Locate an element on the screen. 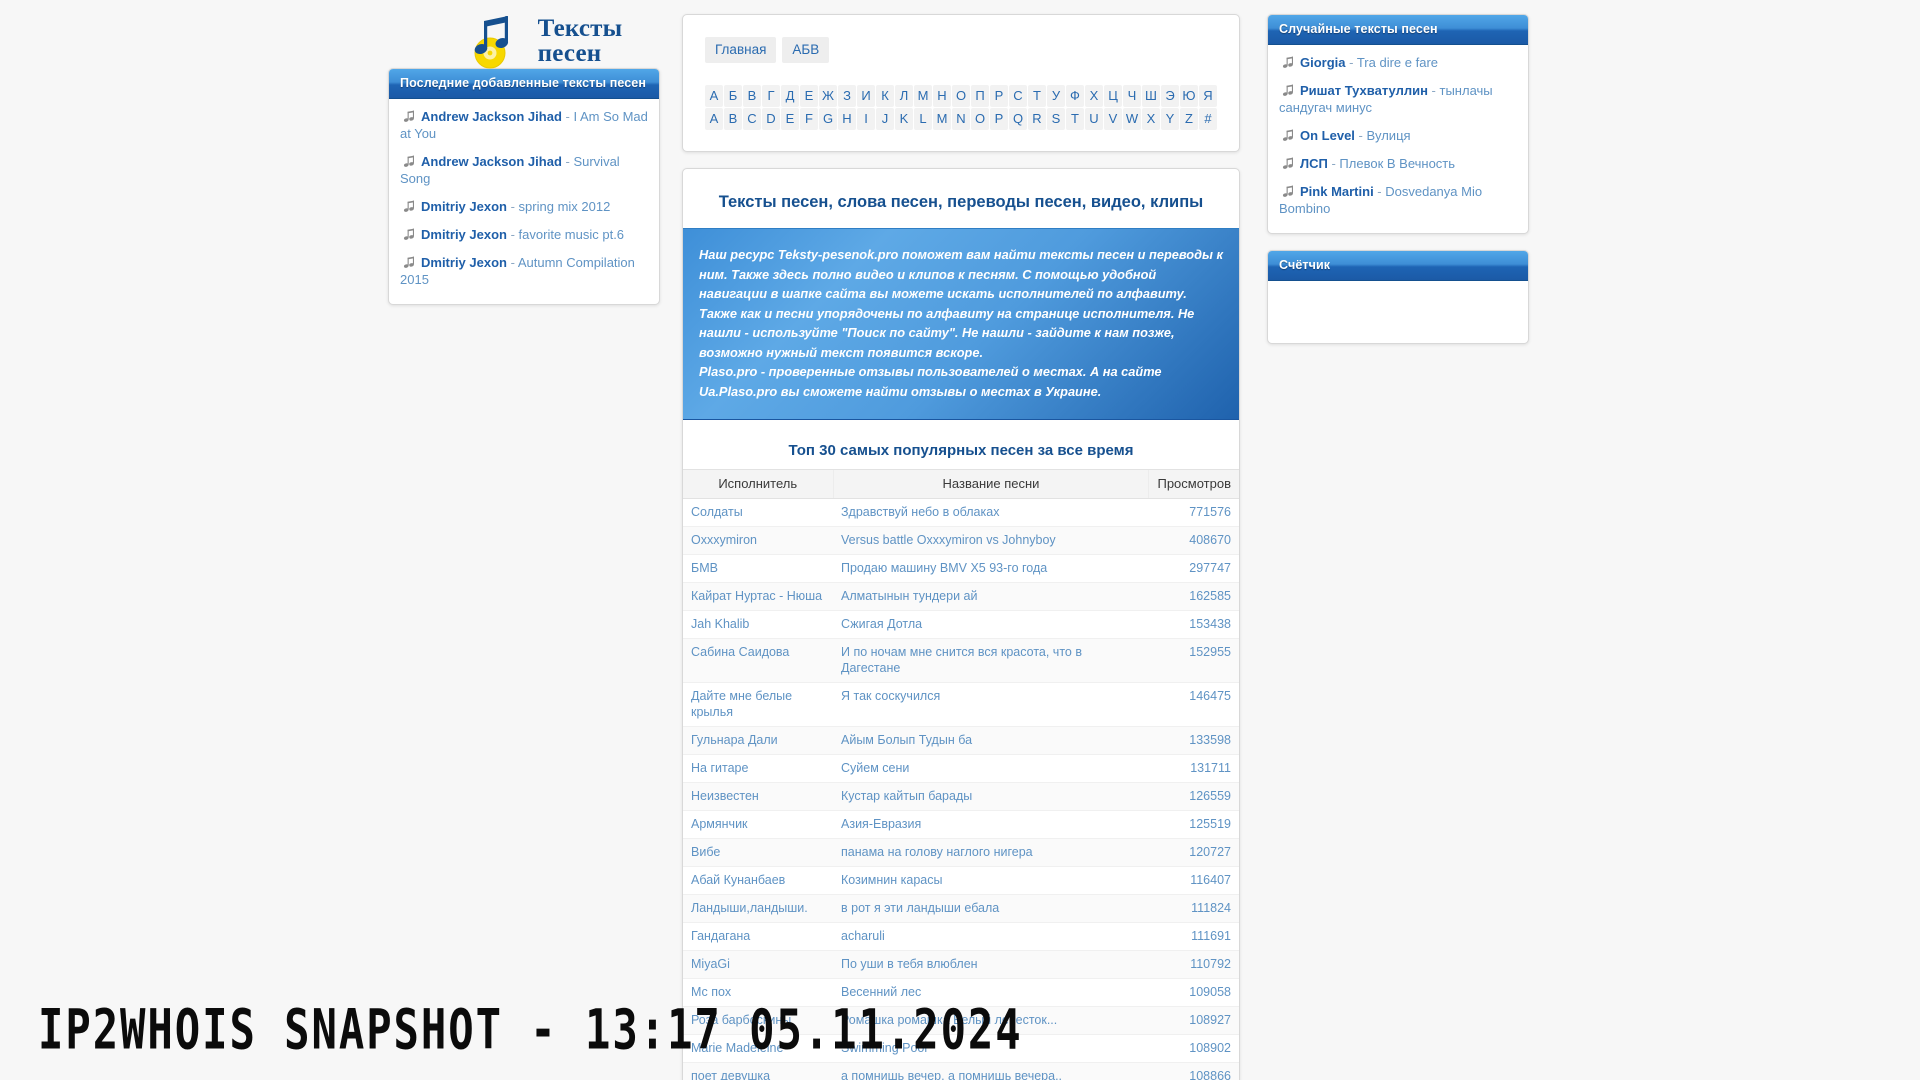 The width and height of the screenshot is (1920, 1080). cell-artist: БМВ is located at coordinates (758, 568).